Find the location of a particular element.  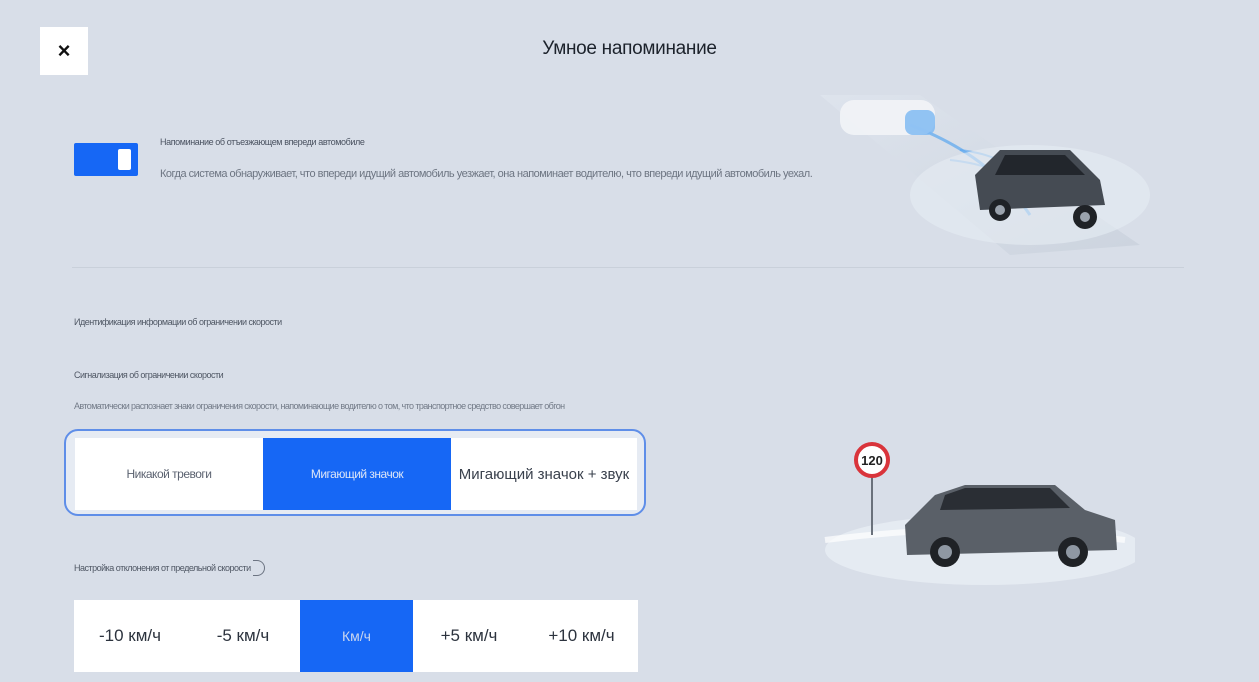

section-divider is located at coordinates (628, 267).